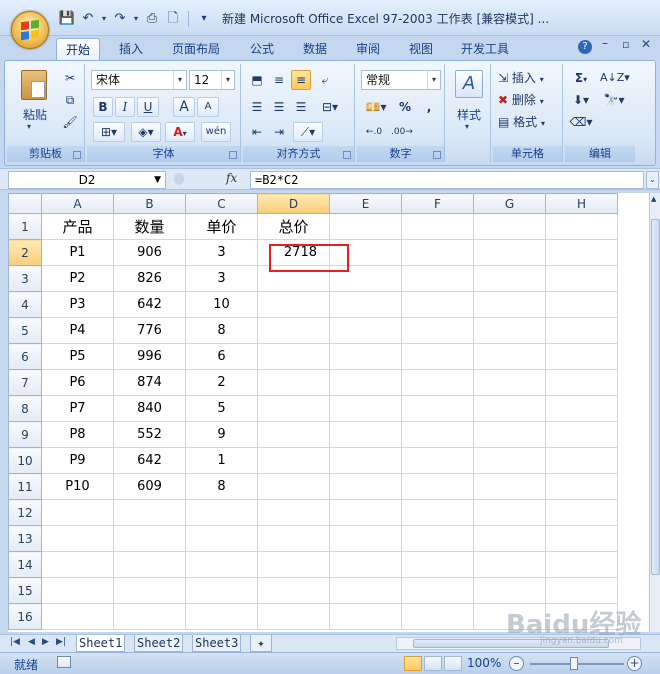 Image resolution: width=660 pixels, height=674 pixels. Describe the element at coordinates (429, 107) in the screenshot. I see `comma-button: ,` at that location.